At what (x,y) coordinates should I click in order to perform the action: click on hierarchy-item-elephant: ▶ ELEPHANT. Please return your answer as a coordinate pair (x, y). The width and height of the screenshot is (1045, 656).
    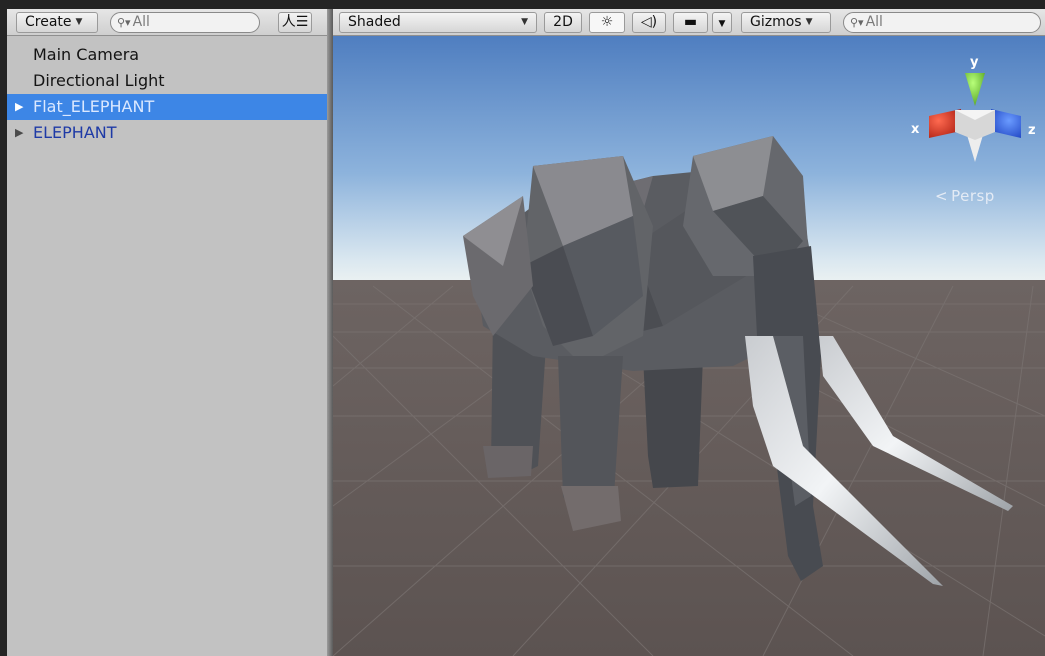
    Looking at the image, I should click on (167, 133).